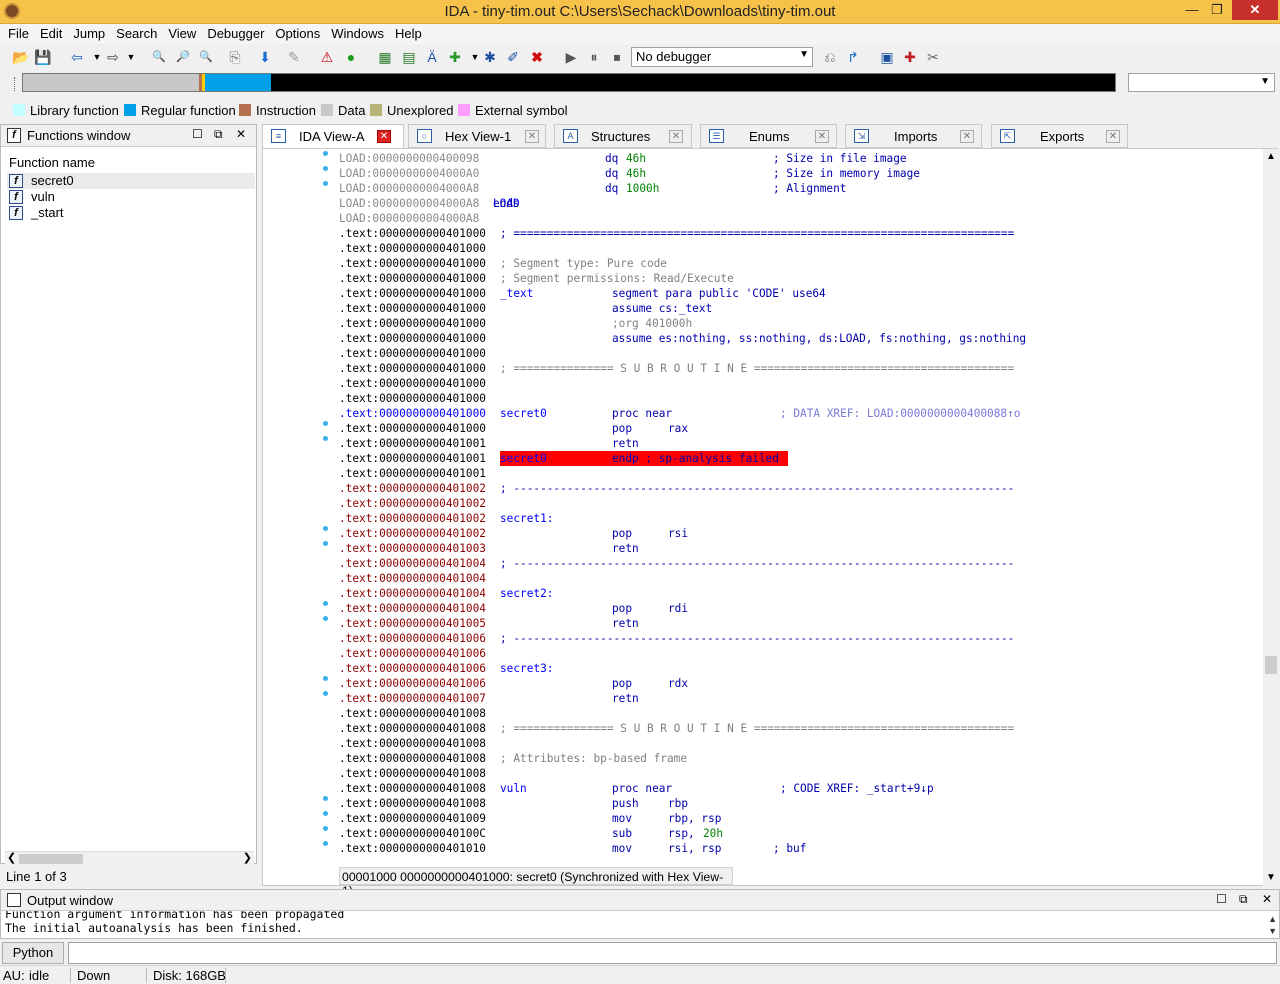 This screenshot has height=984, width=1280. What do you see at coordinates (77, 57) in the screenshot?
I see `back-arrow-icon: ⇦` at bounding box center [77, 57].